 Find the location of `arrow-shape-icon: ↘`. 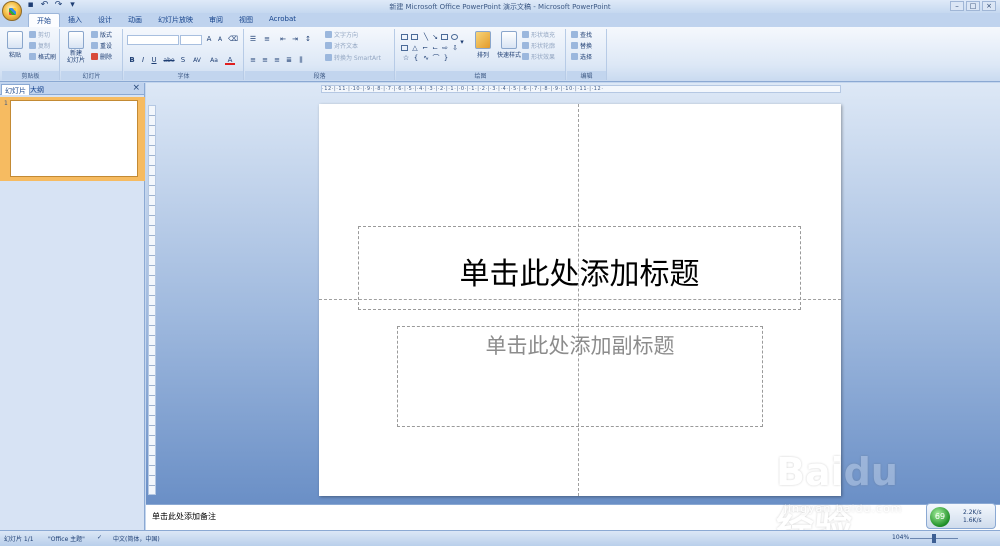

arrow-shape-icon: ↘ is located at coordinates (435, 37).